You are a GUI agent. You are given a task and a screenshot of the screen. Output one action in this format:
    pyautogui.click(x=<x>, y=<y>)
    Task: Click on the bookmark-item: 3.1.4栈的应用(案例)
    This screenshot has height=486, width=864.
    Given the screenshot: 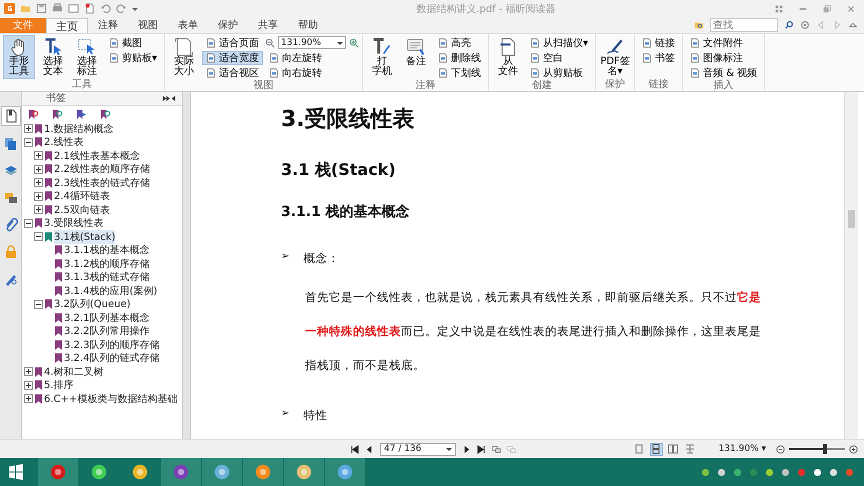 What is the action you would take?
    pyautogui.click(x=111, y=291)
    